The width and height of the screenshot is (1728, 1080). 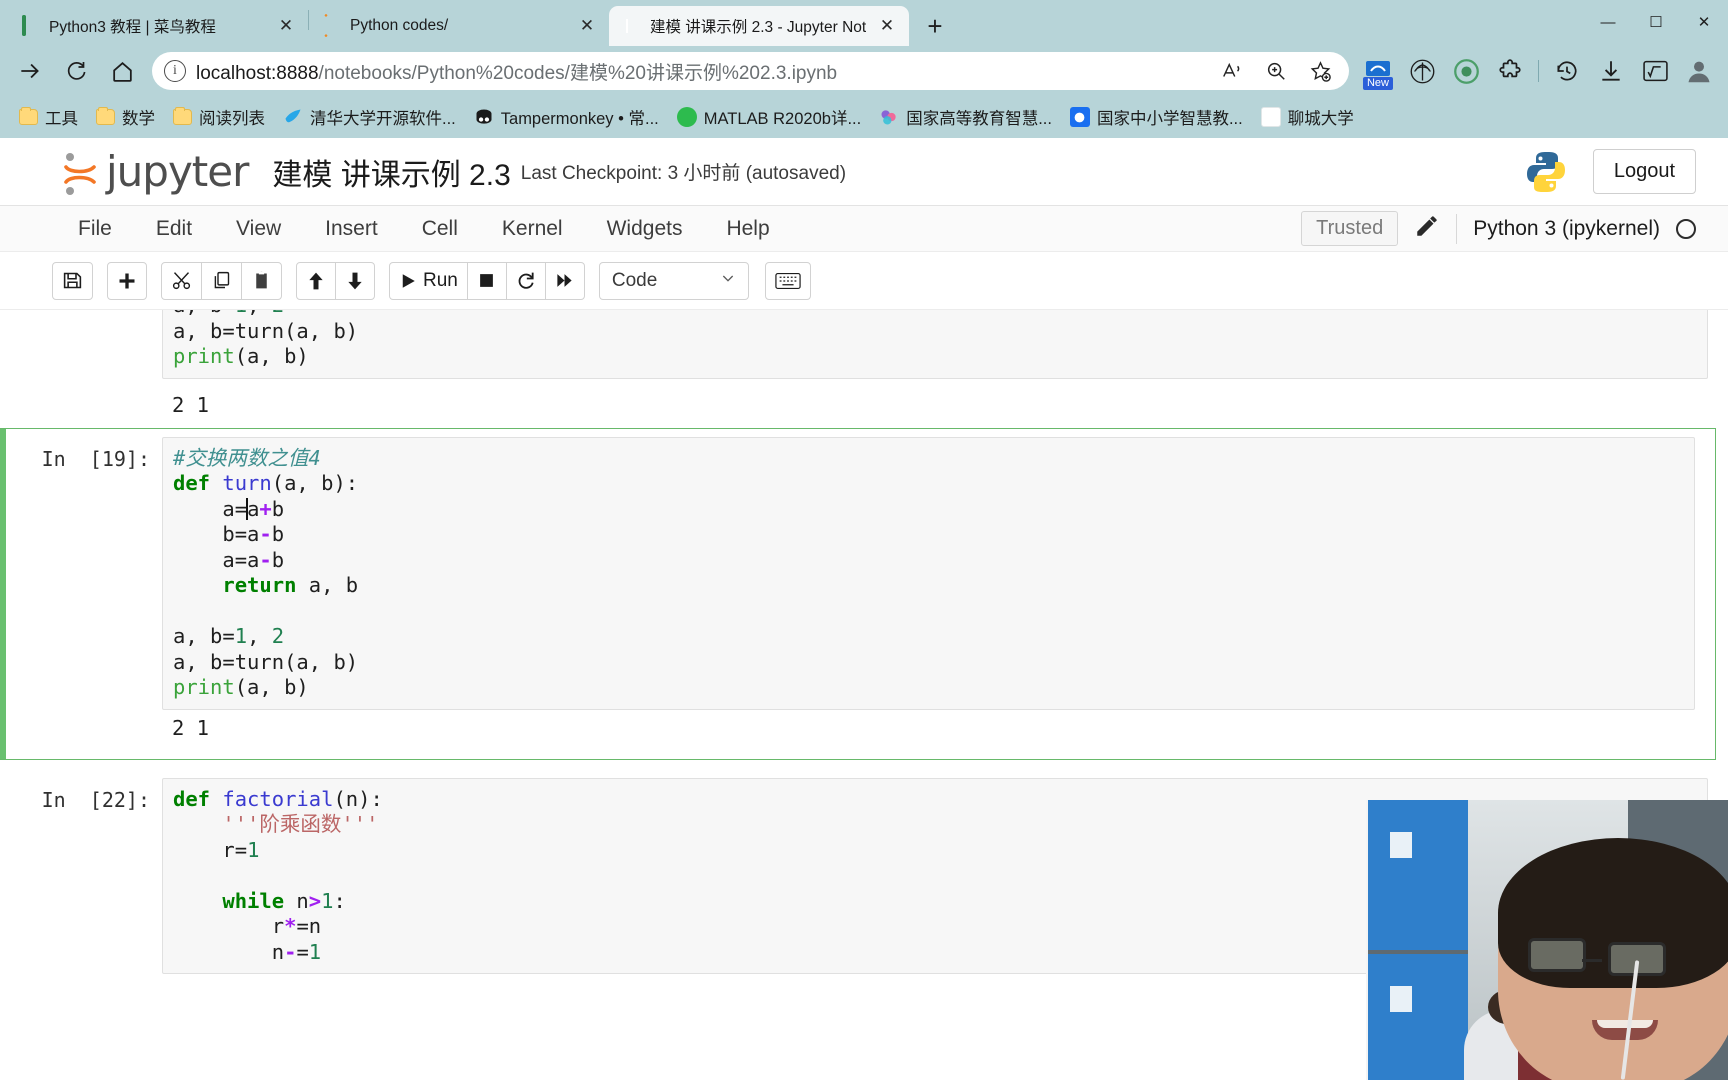 What do you see at coordinates (276, 824) in the screenshot?
I see `code-token: '''阶乘函数'''` at bounding box center [276, 824].